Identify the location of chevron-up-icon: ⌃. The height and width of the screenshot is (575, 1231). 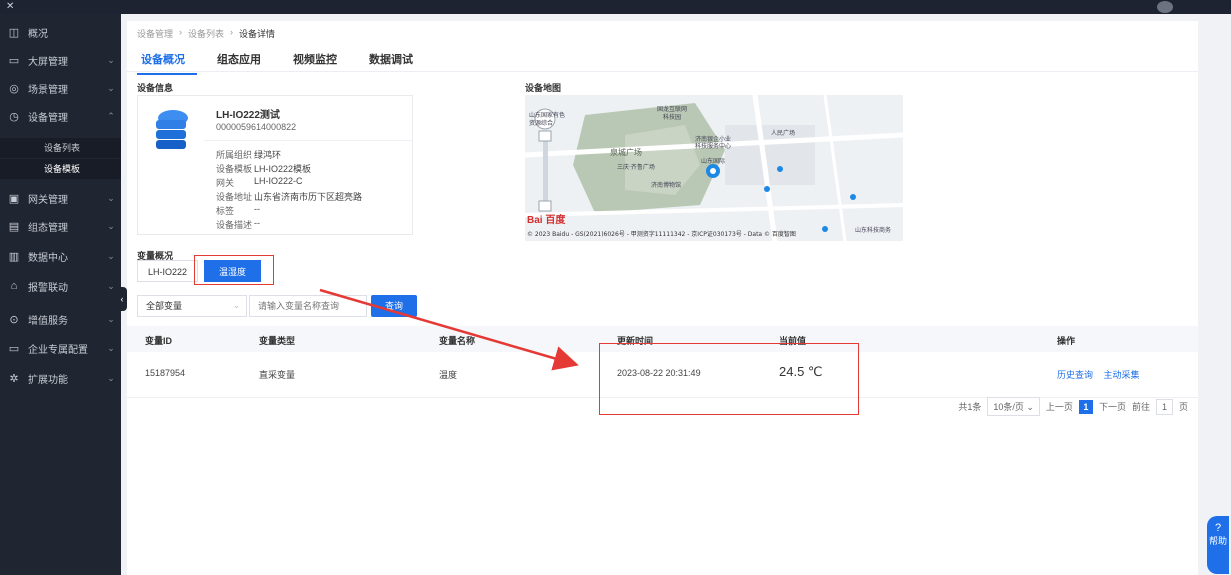
(111, 115).